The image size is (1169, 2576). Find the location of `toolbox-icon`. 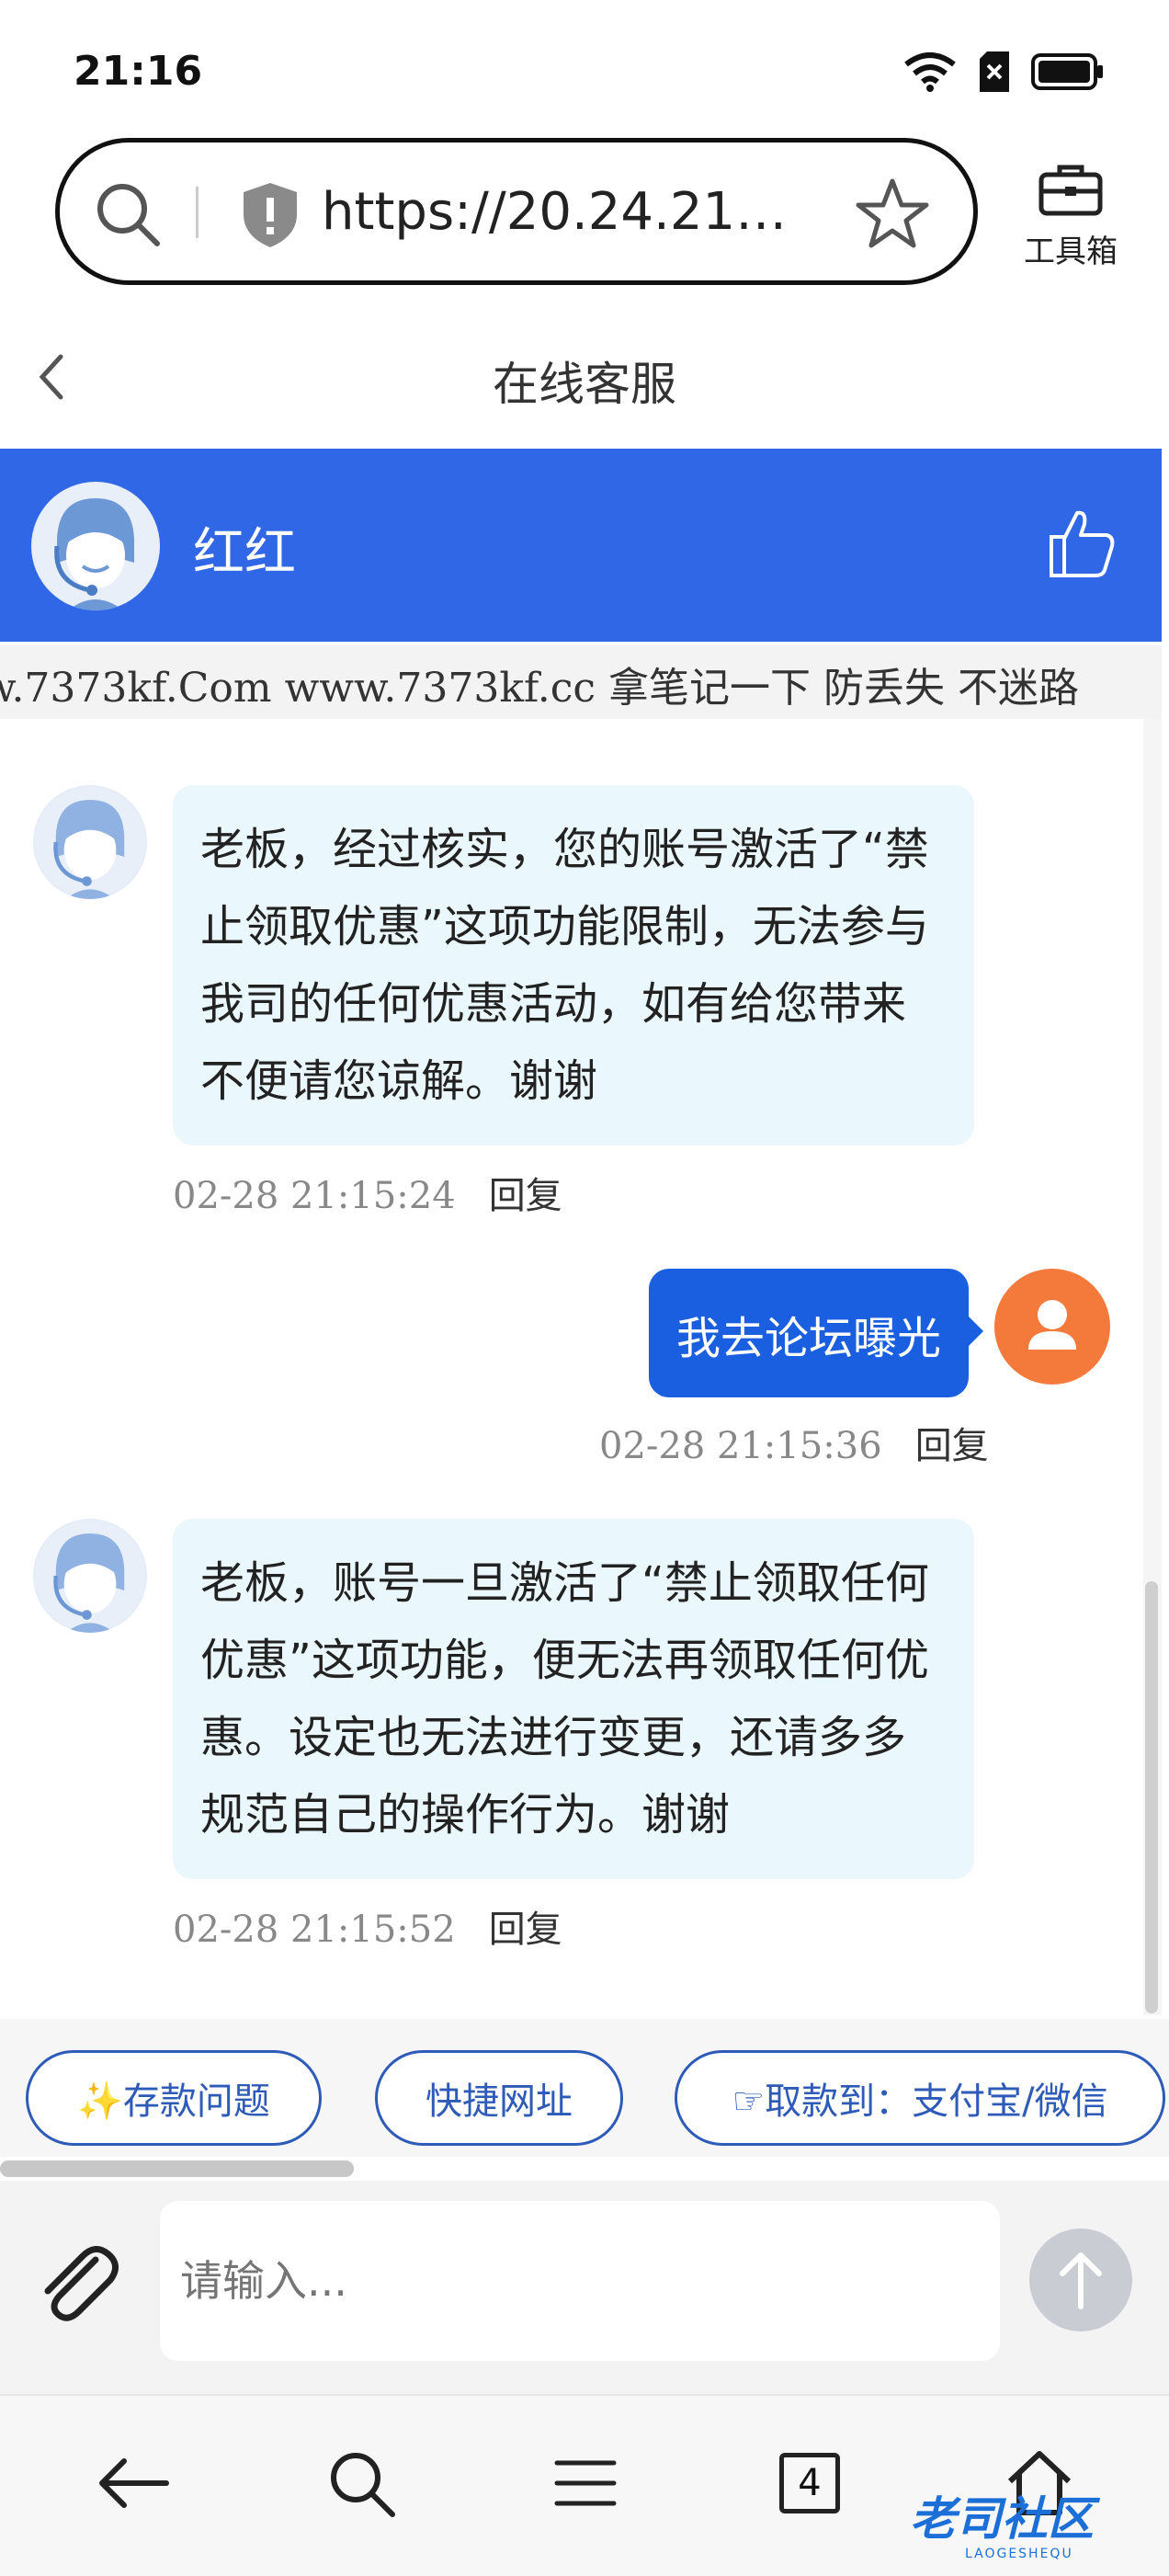

toolbox-icon is located at coordinates (1070, 190).